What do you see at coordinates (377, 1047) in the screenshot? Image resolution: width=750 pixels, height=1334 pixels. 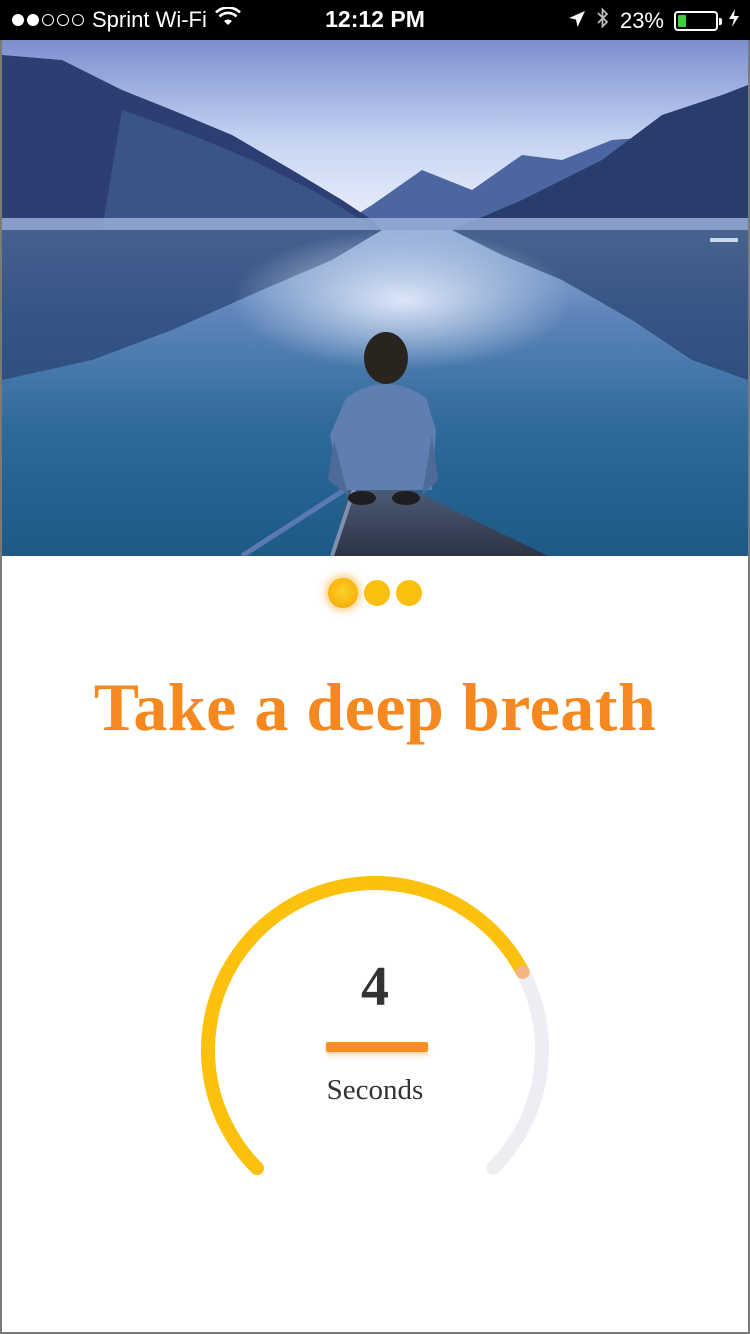 I see `timer-underline` at bounding box center [377, 1047].